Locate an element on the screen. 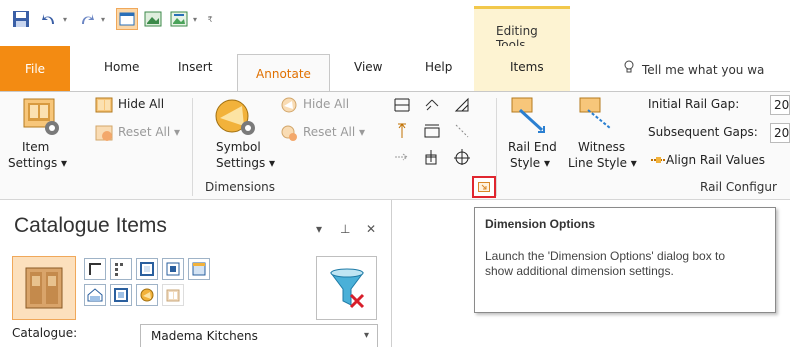 The height and width of the screenshot is (347, 790). catalogue-select-value: Madema Kitchens is located at coordinates (204, 336).